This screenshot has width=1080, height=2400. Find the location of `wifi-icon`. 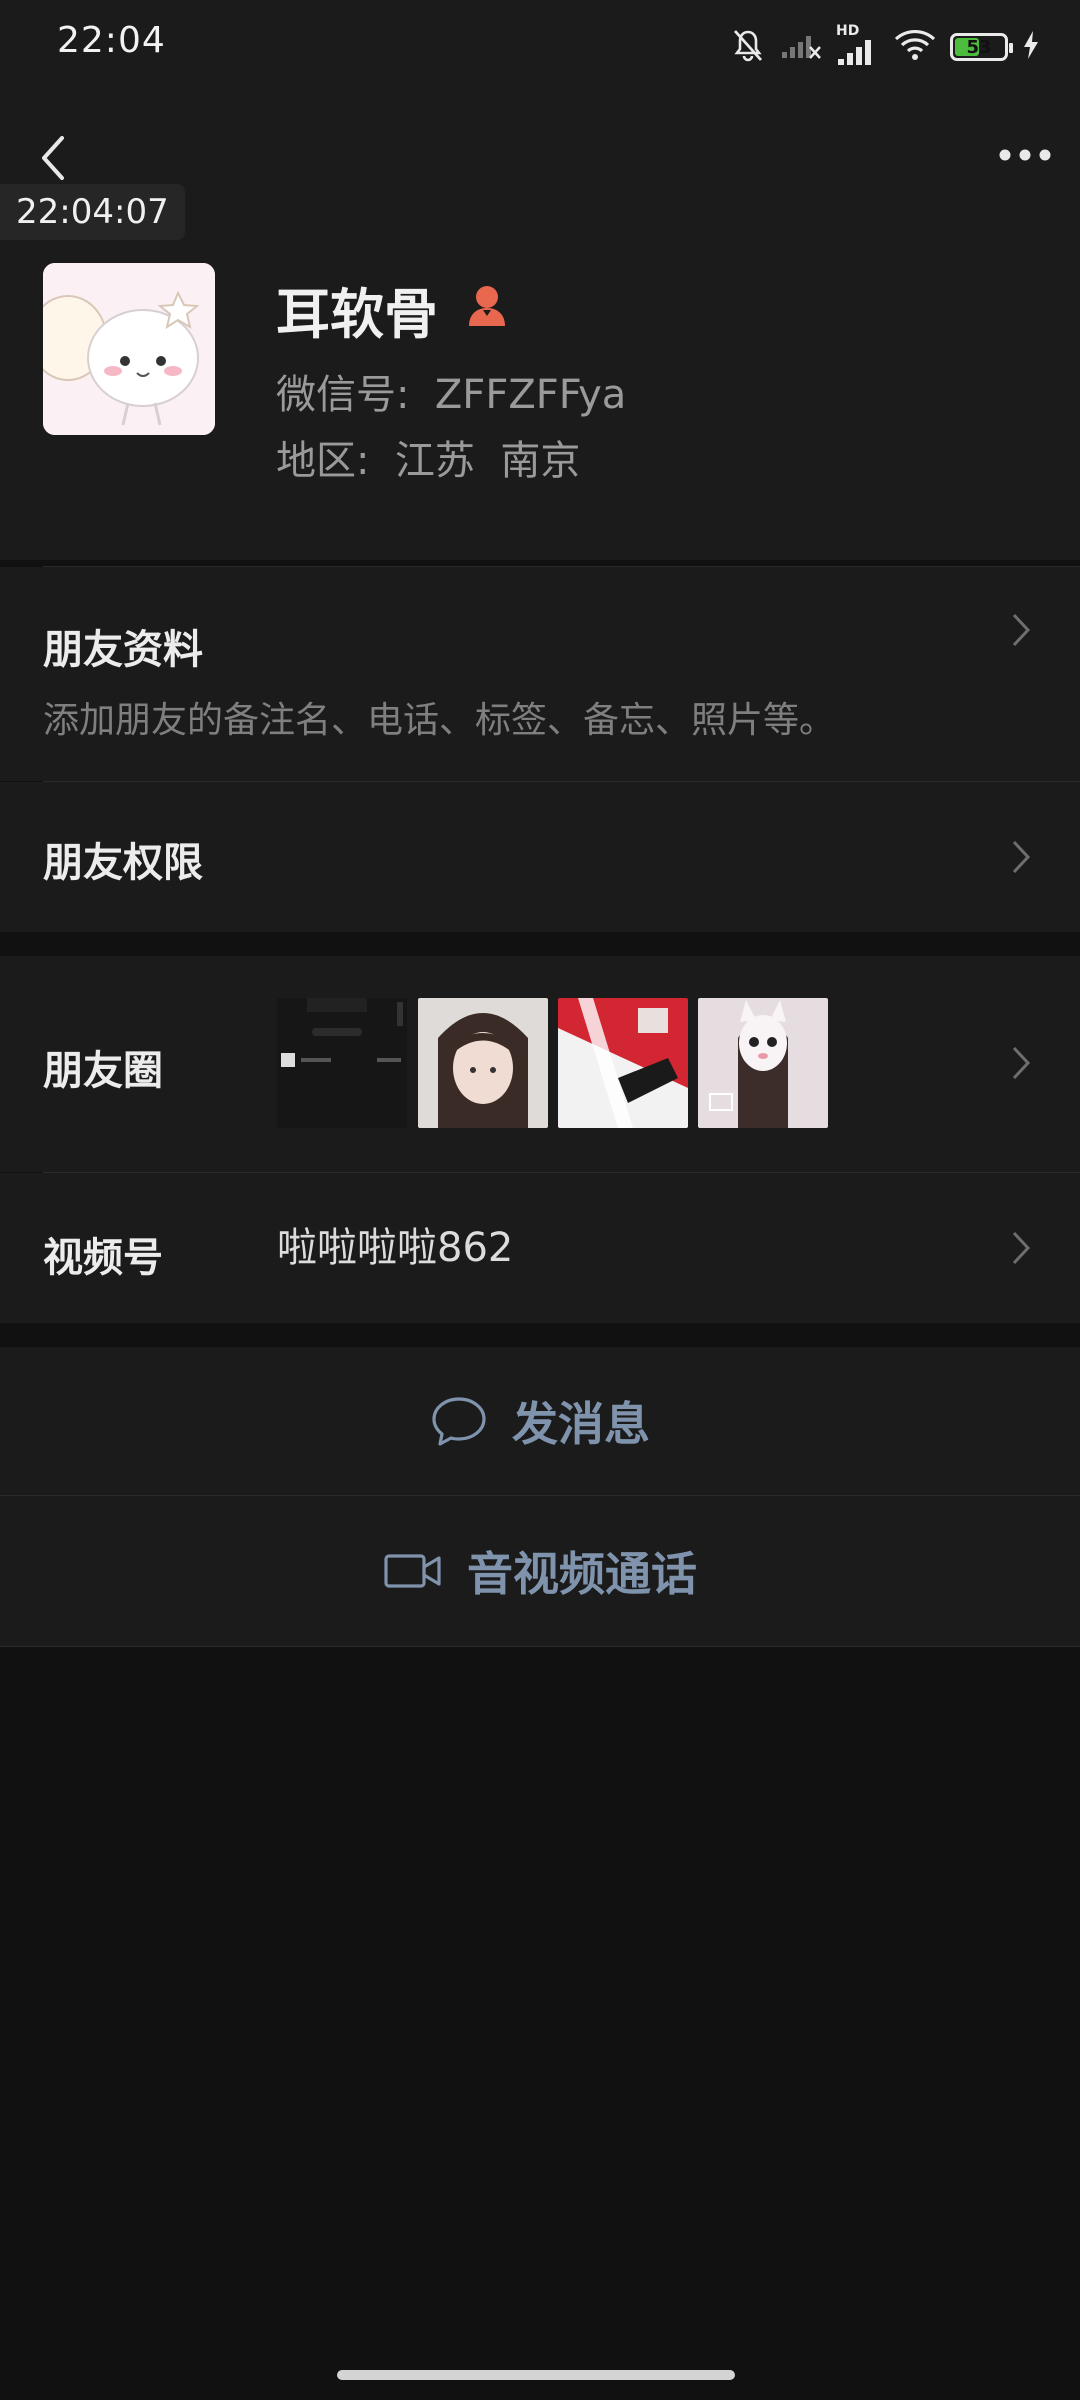

wifi-icon is located at coordinates (915, 47).